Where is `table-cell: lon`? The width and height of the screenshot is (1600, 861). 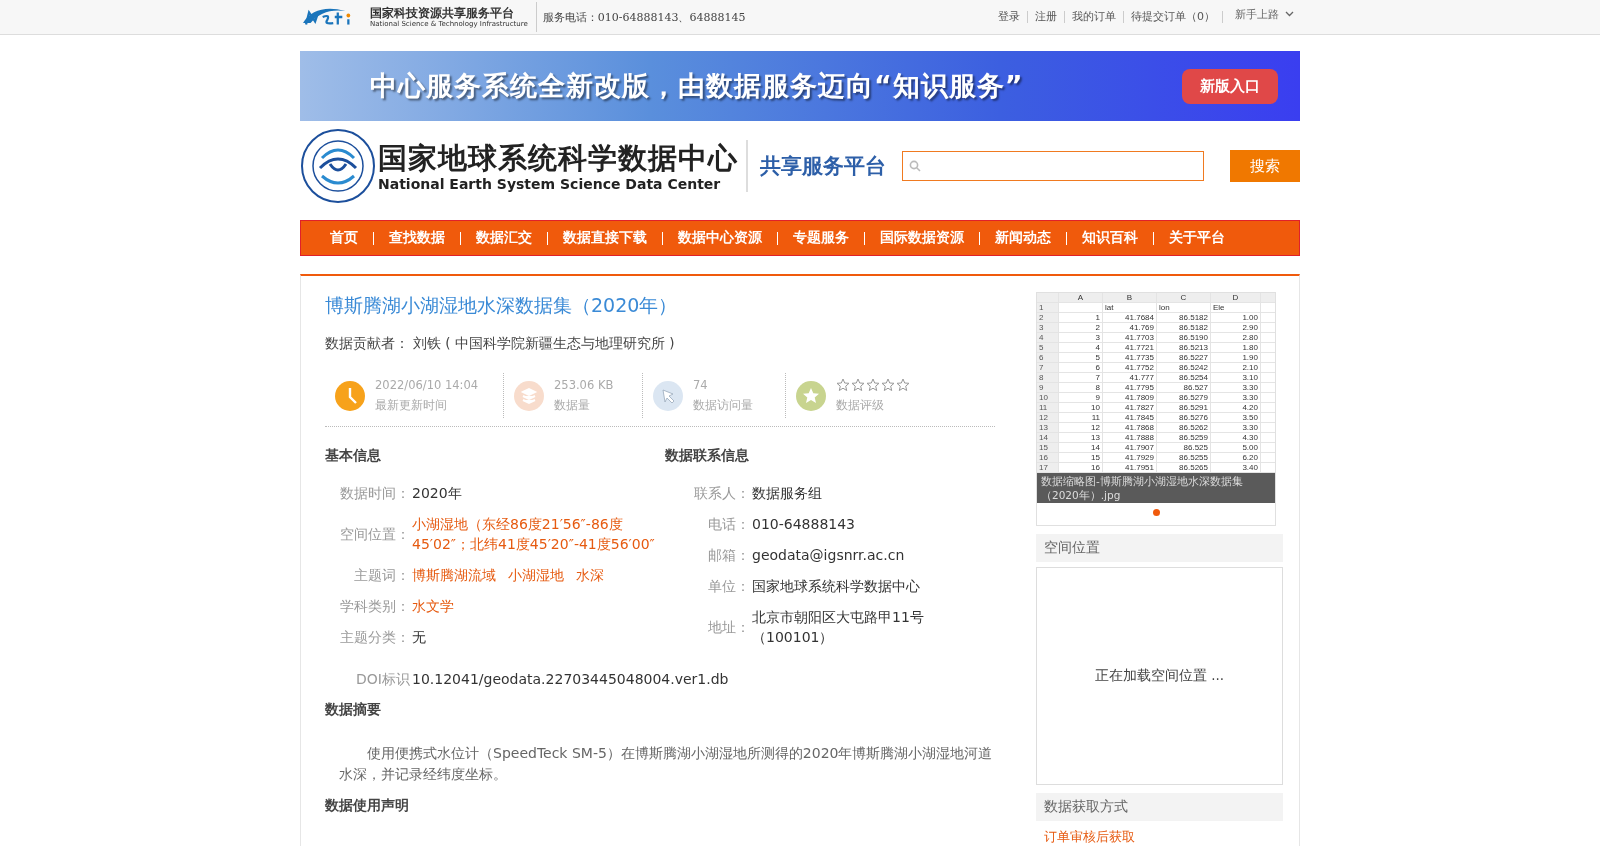 table-cell: lon is located at coordinates (1184, 307).